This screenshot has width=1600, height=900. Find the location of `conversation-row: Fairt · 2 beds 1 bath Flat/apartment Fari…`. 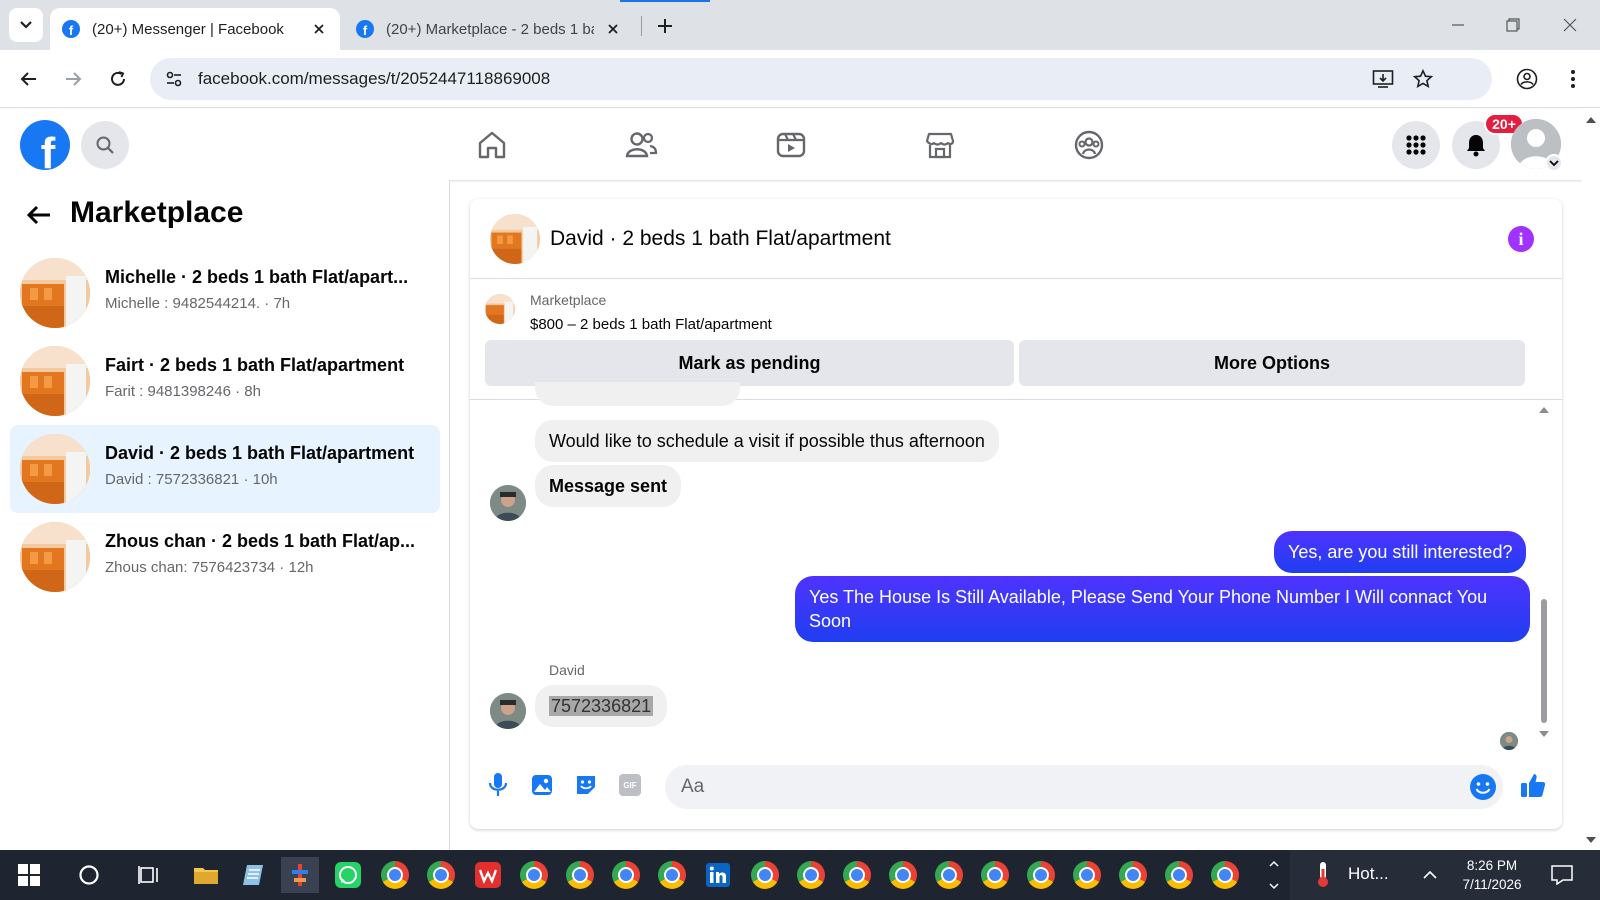

conversation-row: Fairt · 2 beds 1 bath Flat/apartment Fari… is located at coordinates (225, 381).